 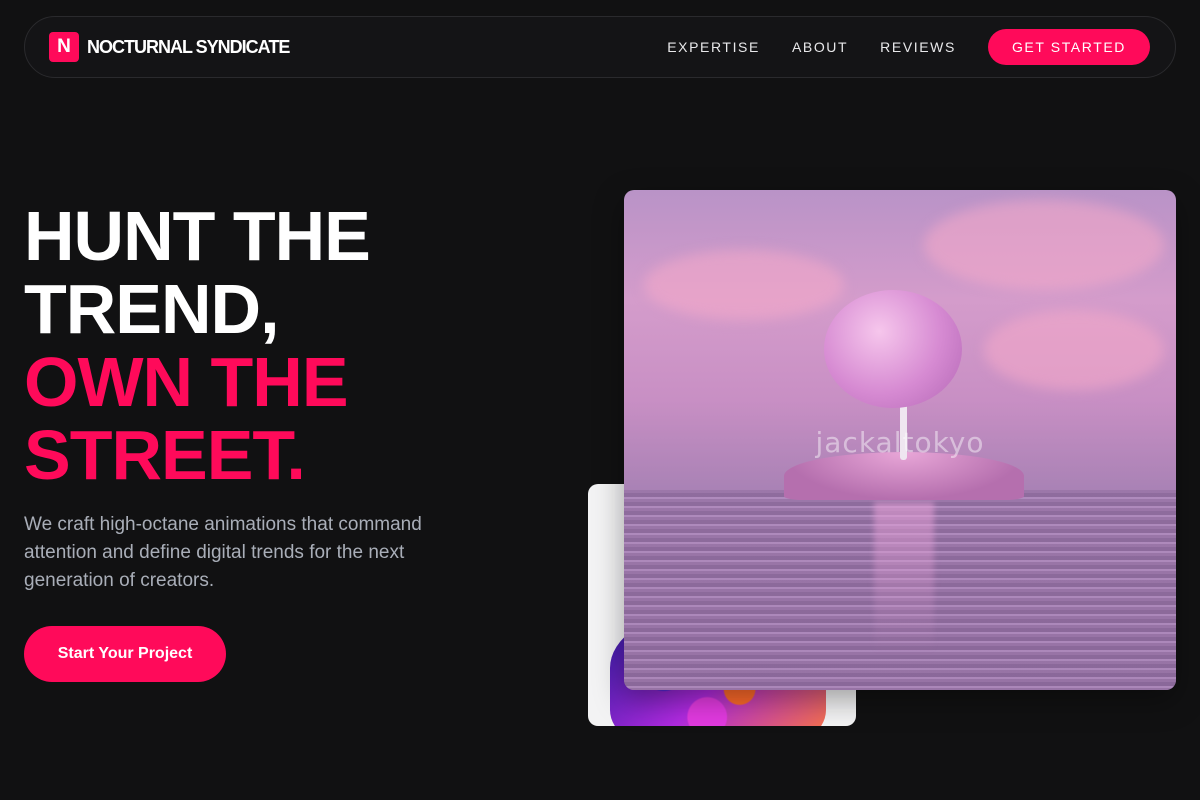 I want to click on image-watermark: jackaltokyo, so click(x=900, y=442).